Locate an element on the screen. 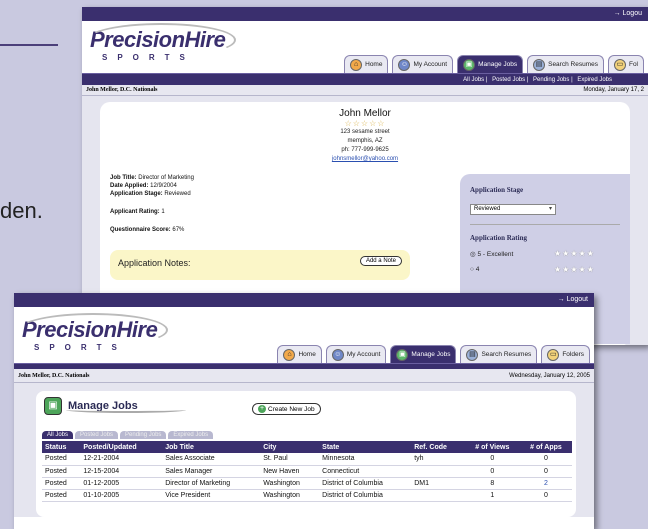 The height and width of the screenshot is (529, 648). rating-stars-4: ★★★★★ is located at coordinates (574, 269).